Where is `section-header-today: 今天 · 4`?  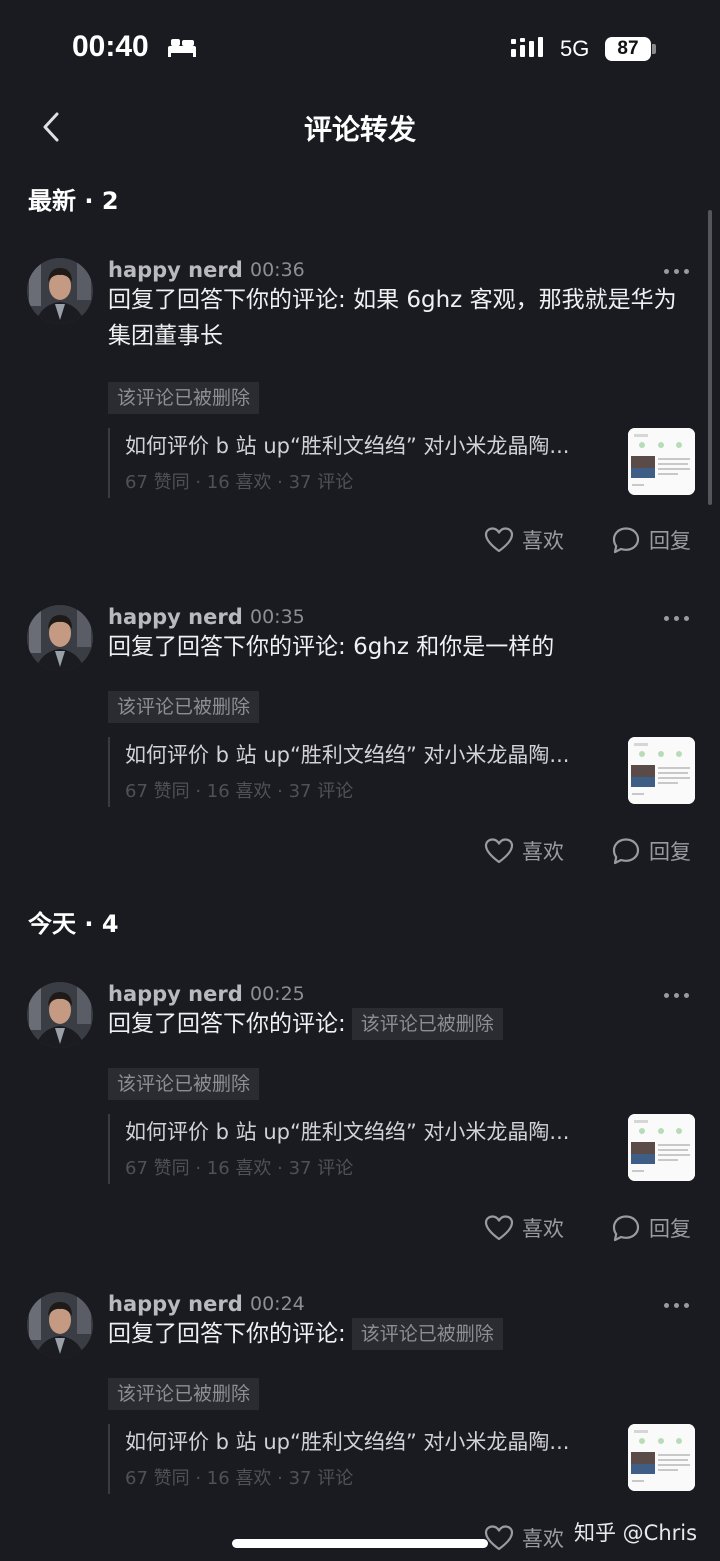 section-header-today: 今天 · 4 is located at coordinates (73, 924).